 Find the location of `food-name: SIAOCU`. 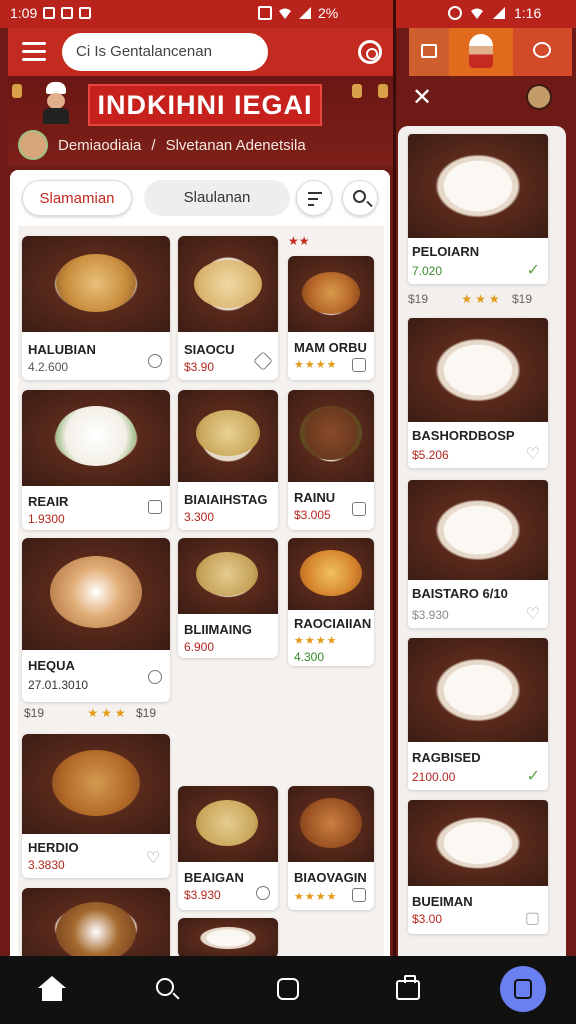

food-name: SIAOCU is located at coordinates (209, 349).